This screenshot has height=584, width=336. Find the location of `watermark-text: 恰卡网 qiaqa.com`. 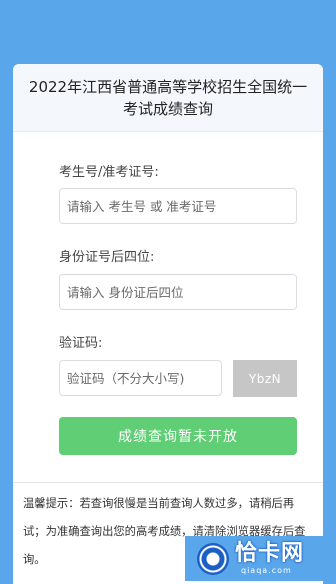

watermark-text: 恰卡网 qiaqa.com is located at coordinates (270, 558).